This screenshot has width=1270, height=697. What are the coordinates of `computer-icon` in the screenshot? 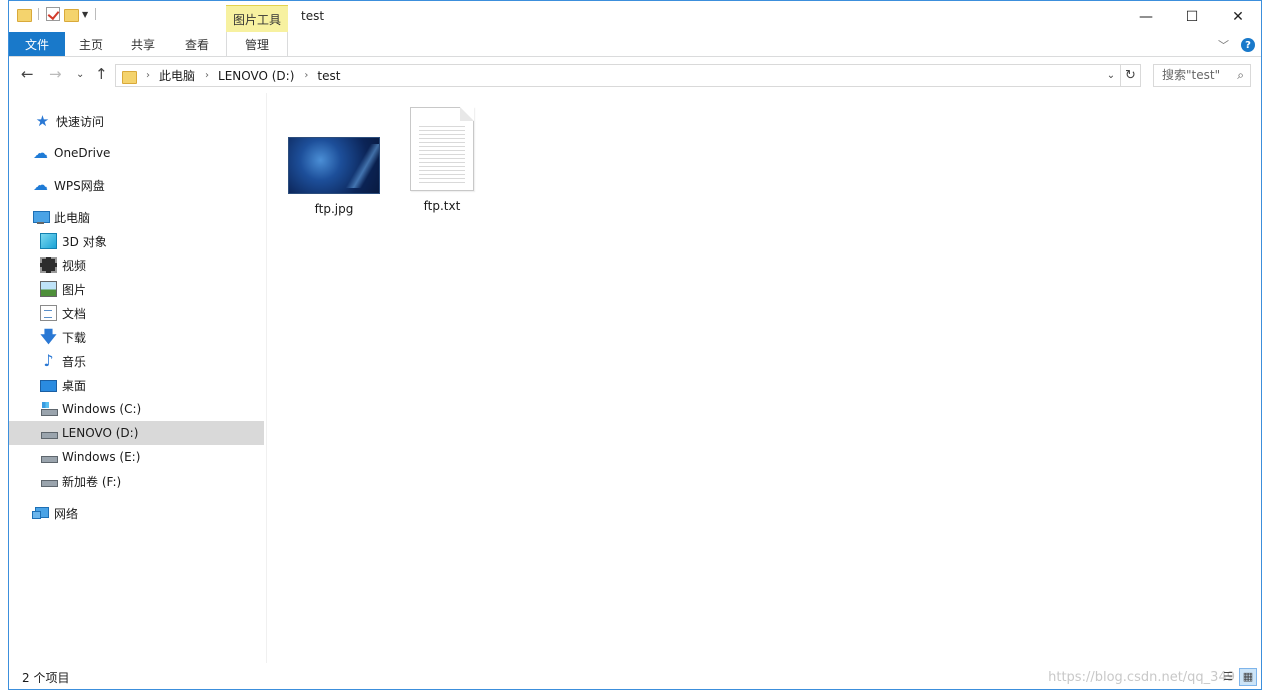 It's located at (41, 217).